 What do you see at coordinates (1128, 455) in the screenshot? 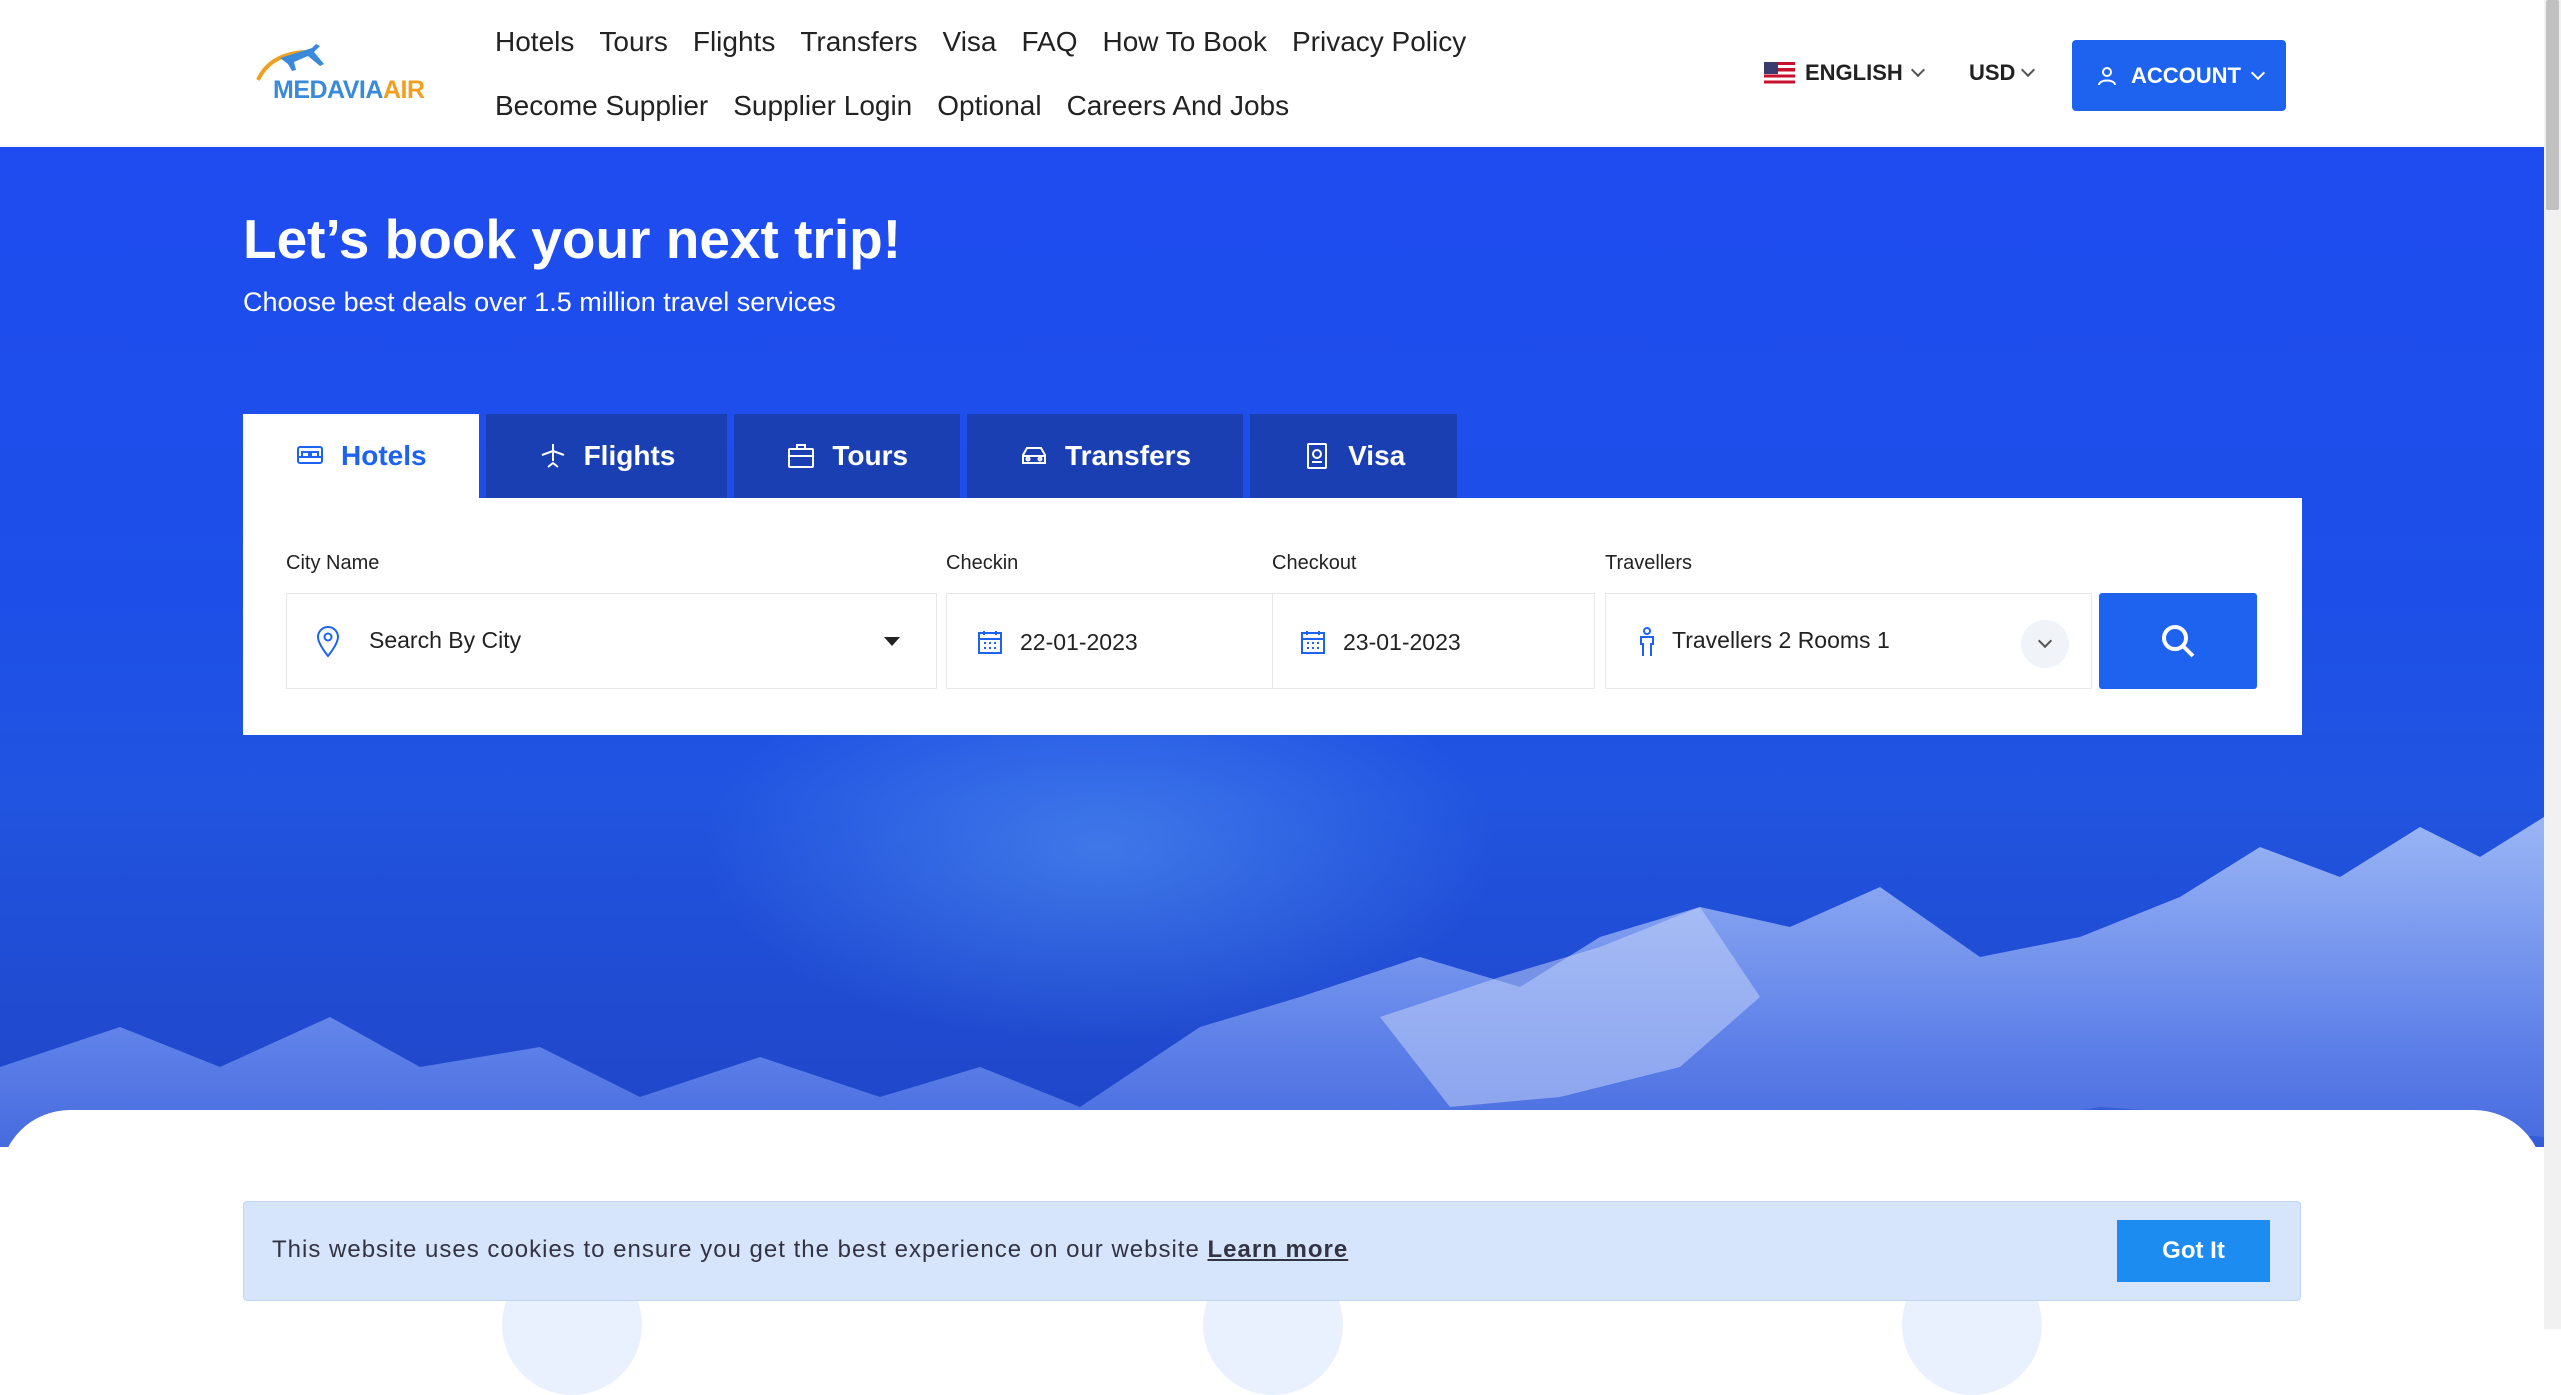
I see `tab-label: Transfers` at bounding box center [1128, 455].